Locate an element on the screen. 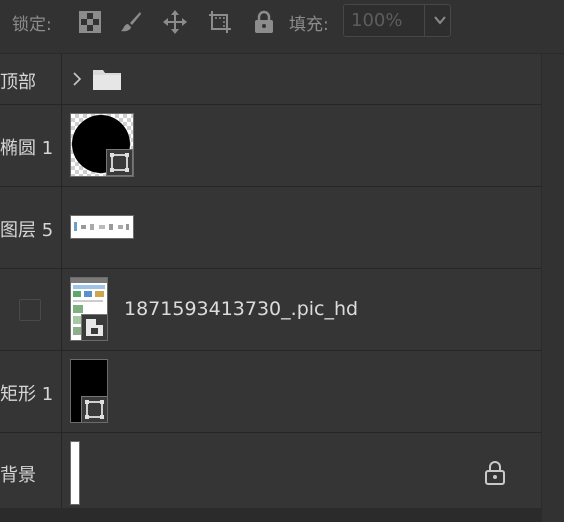 This screenshot has width=564, height=522. fill-separator is located at coordinates (424, 20).